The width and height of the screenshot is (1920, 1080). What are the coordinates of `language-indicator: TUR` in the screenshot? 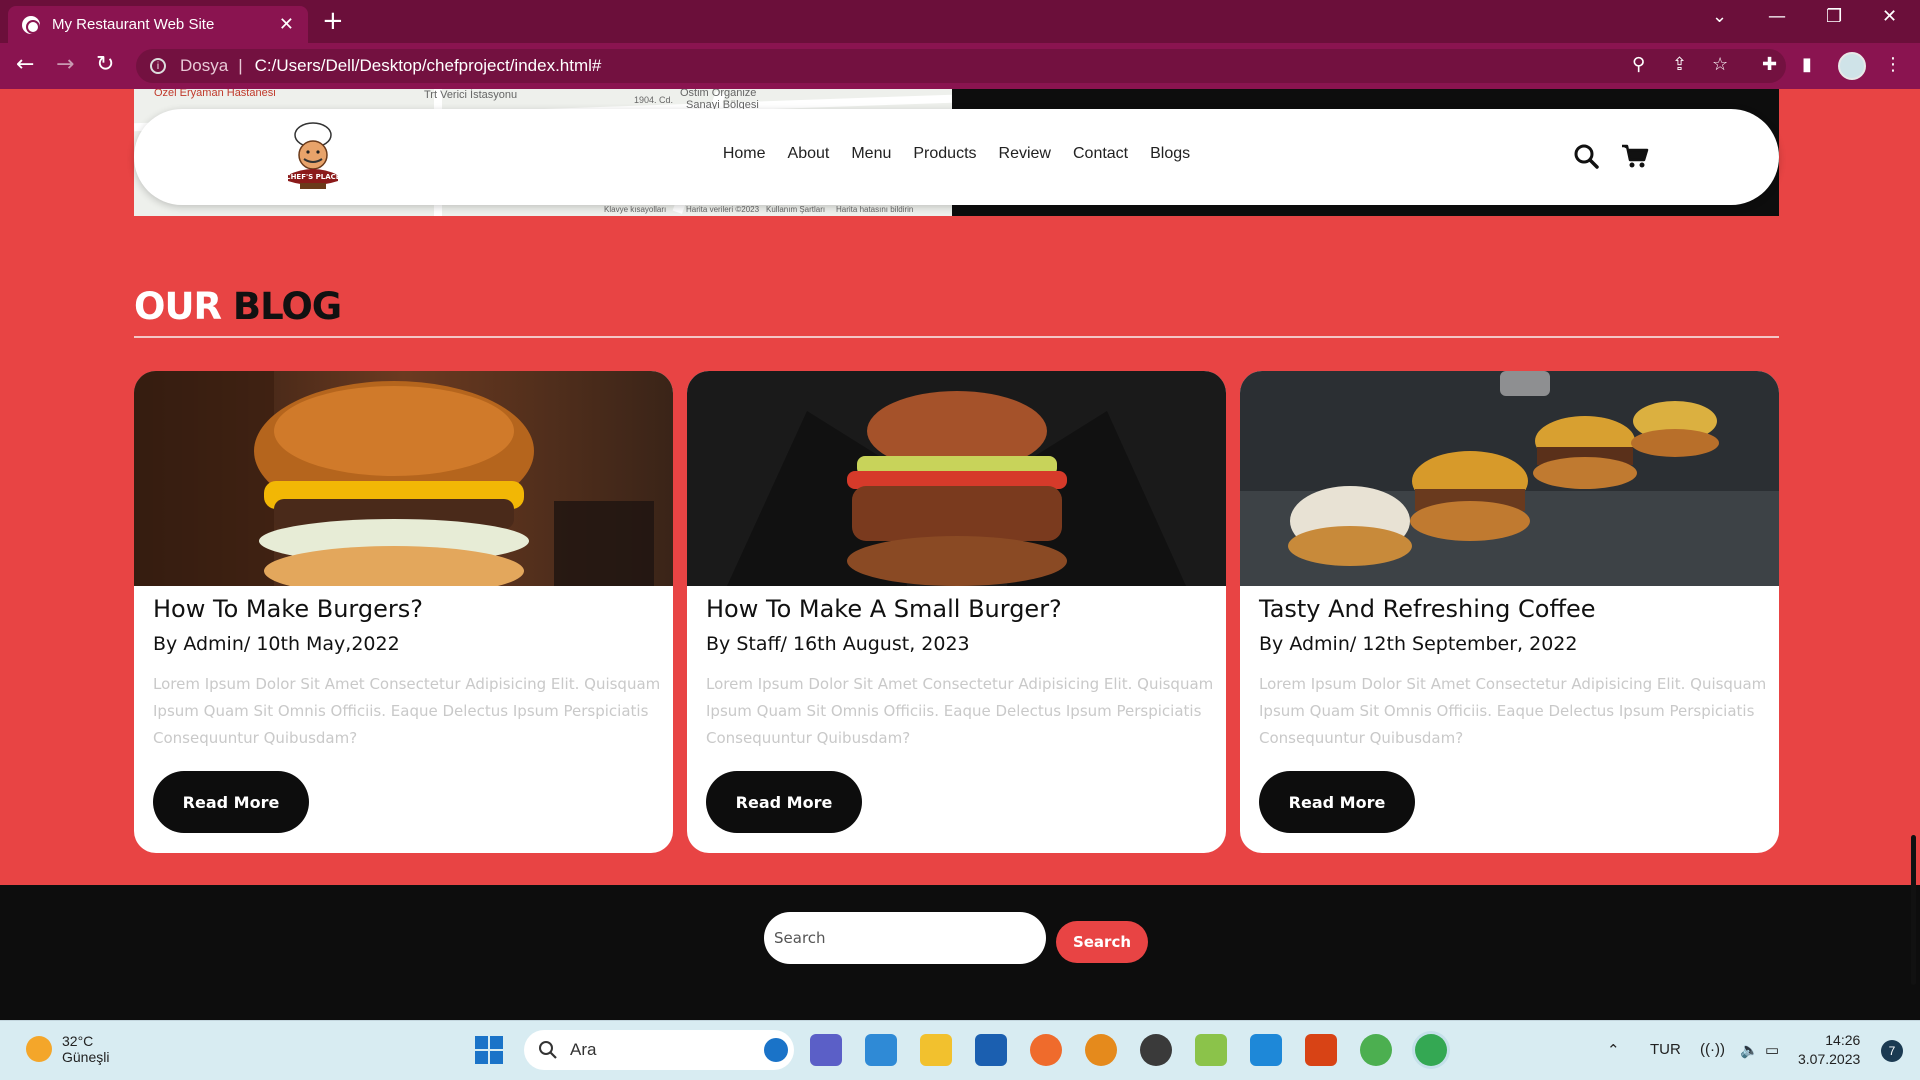 It's located at (1665, 1049).